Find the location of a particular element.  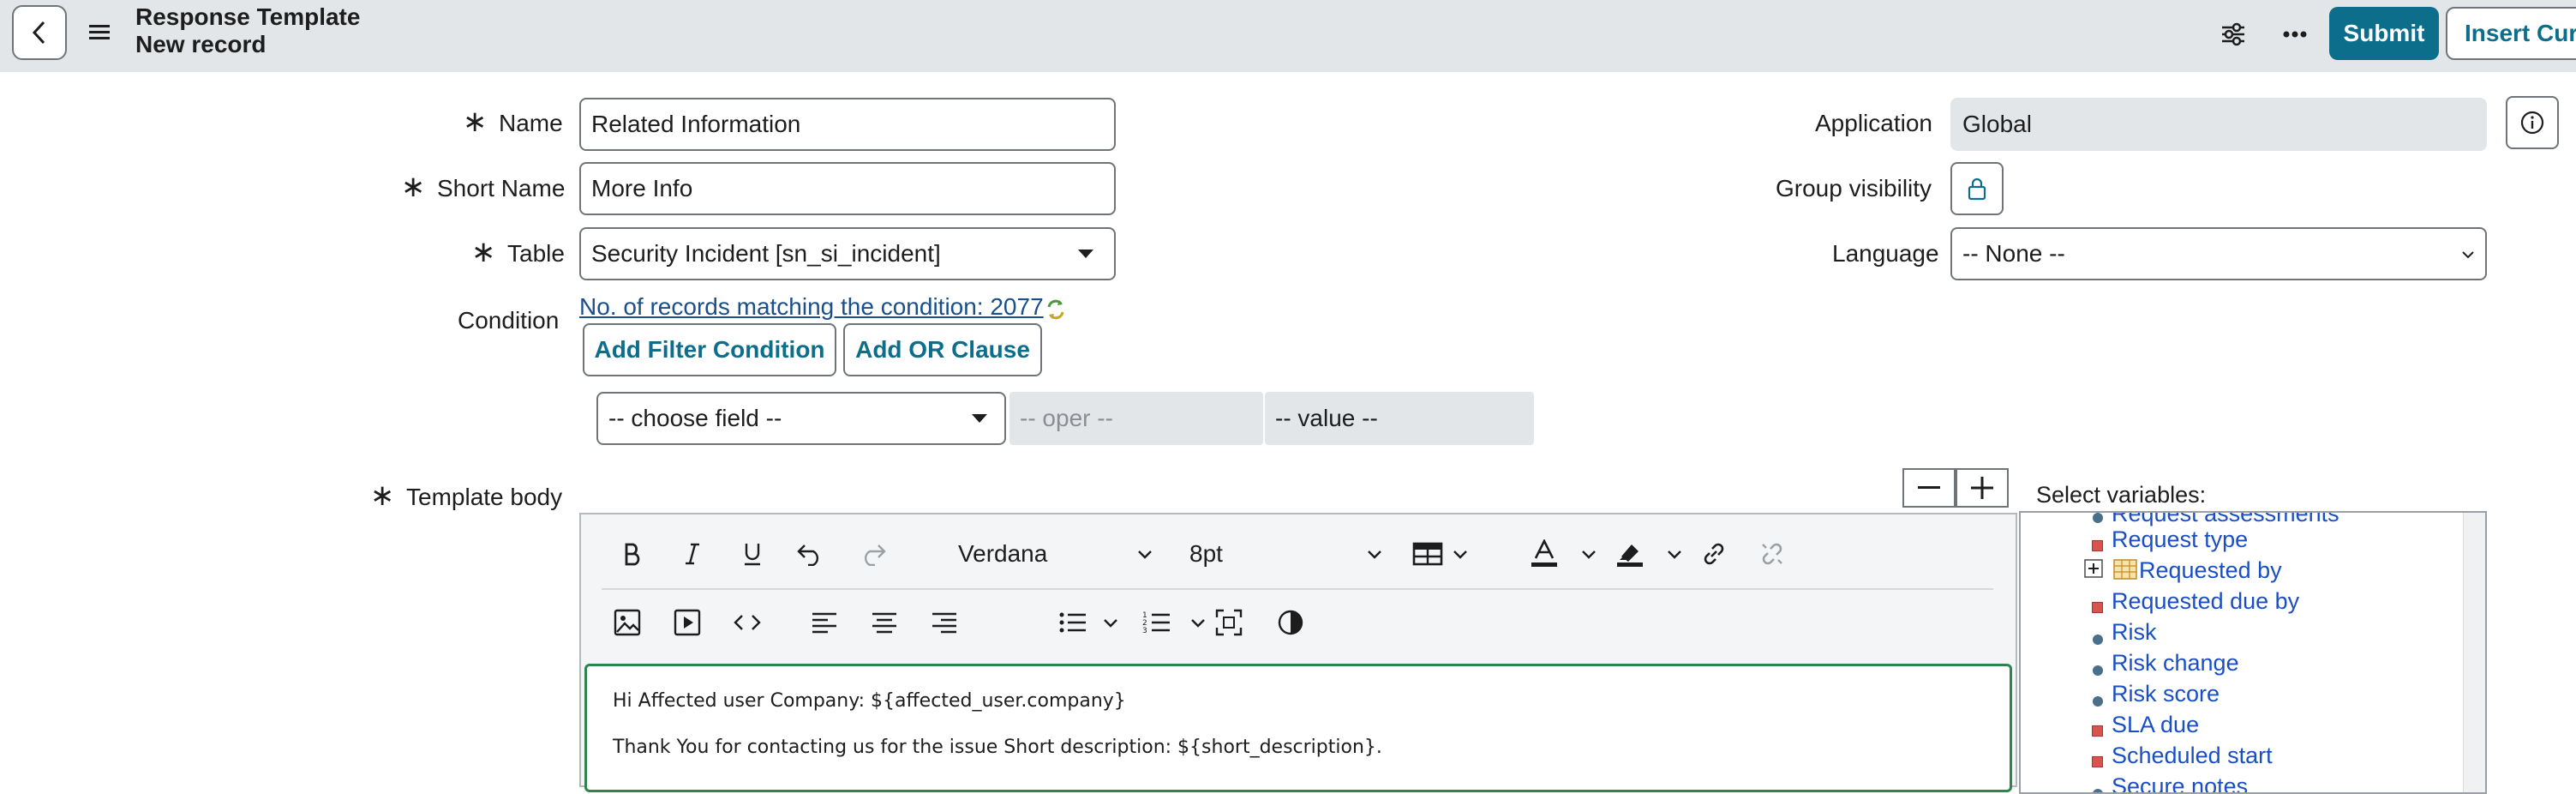

name-field: Related Information is located at coordinates (847, 125).